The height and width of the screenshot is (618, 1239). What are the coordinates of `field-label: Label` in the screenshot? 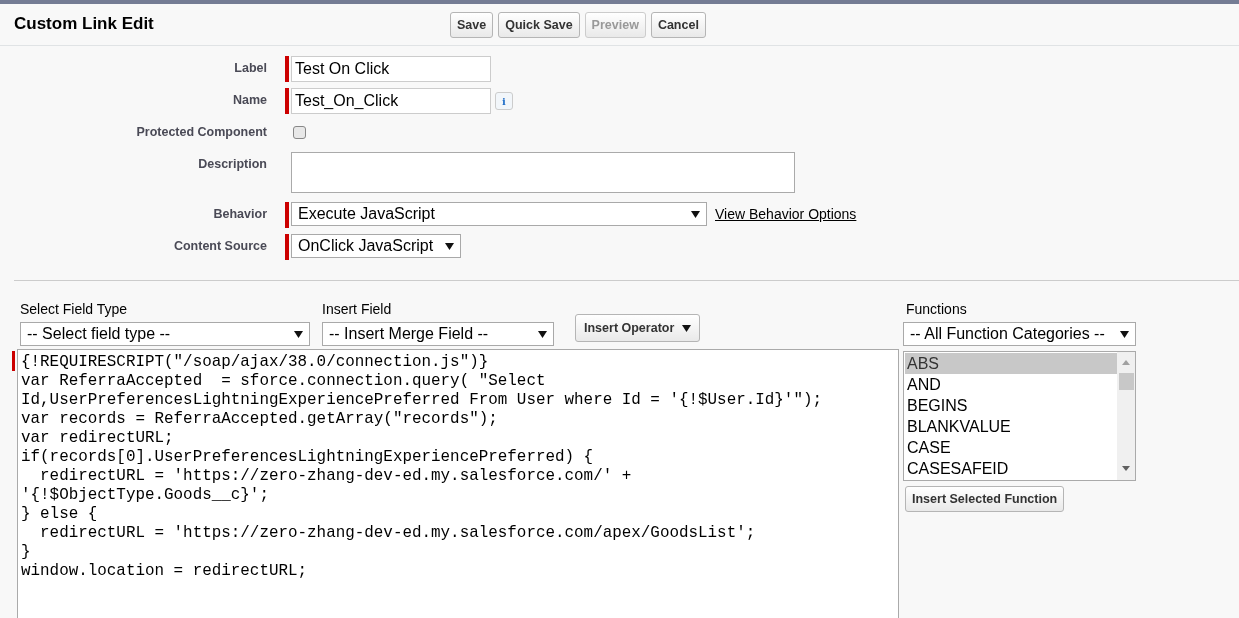 It's located at (250, 68).